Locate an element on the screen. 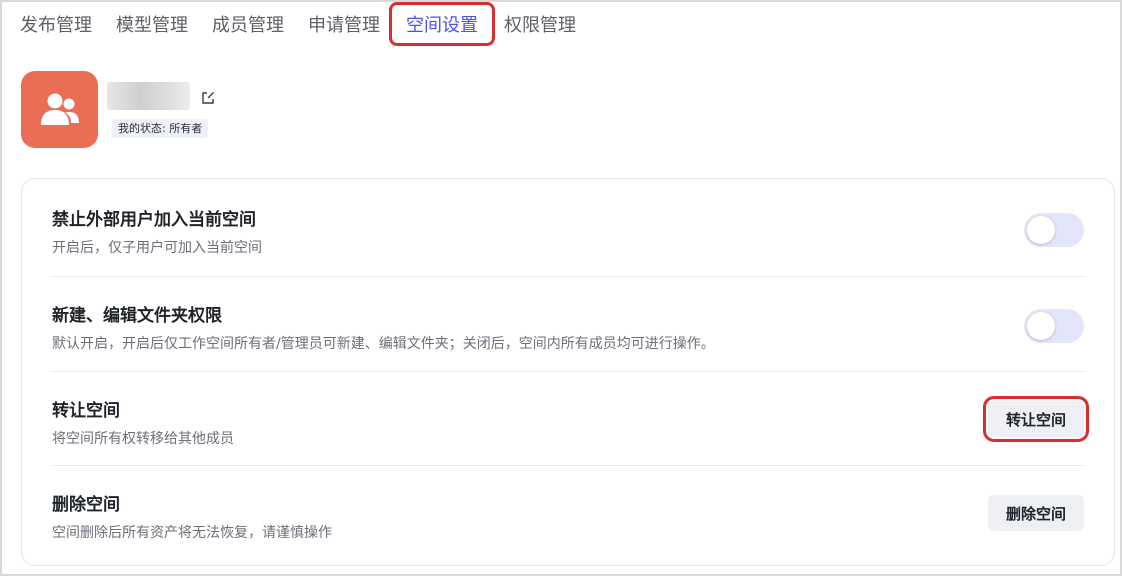 This screenshot has width=1122, height=576. transfer-space-button: 转让空间 is located at coordinates (1036, 419).